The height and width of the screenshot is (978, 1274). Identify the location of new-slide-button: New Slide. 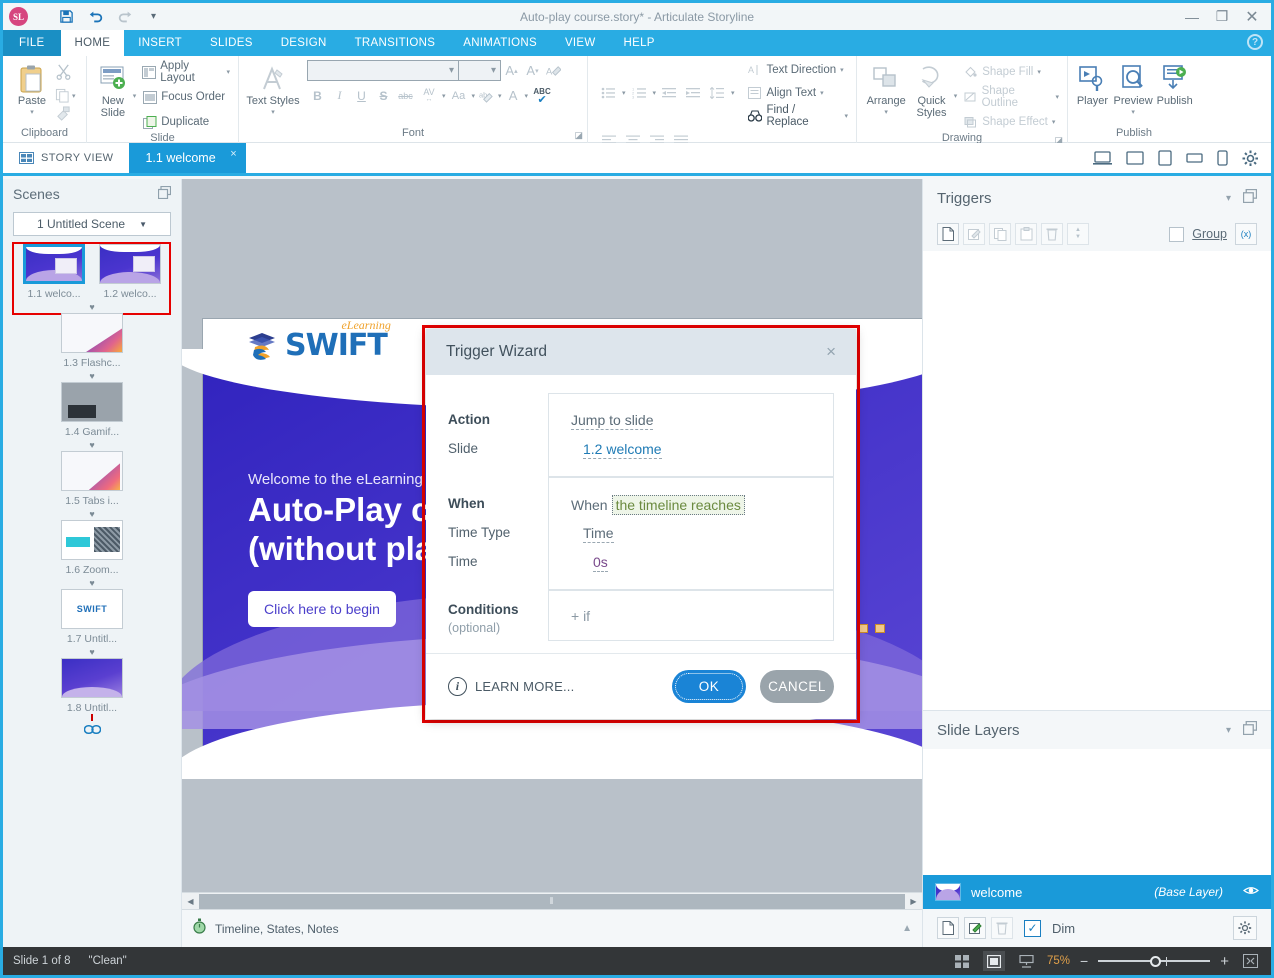
(113, 89).